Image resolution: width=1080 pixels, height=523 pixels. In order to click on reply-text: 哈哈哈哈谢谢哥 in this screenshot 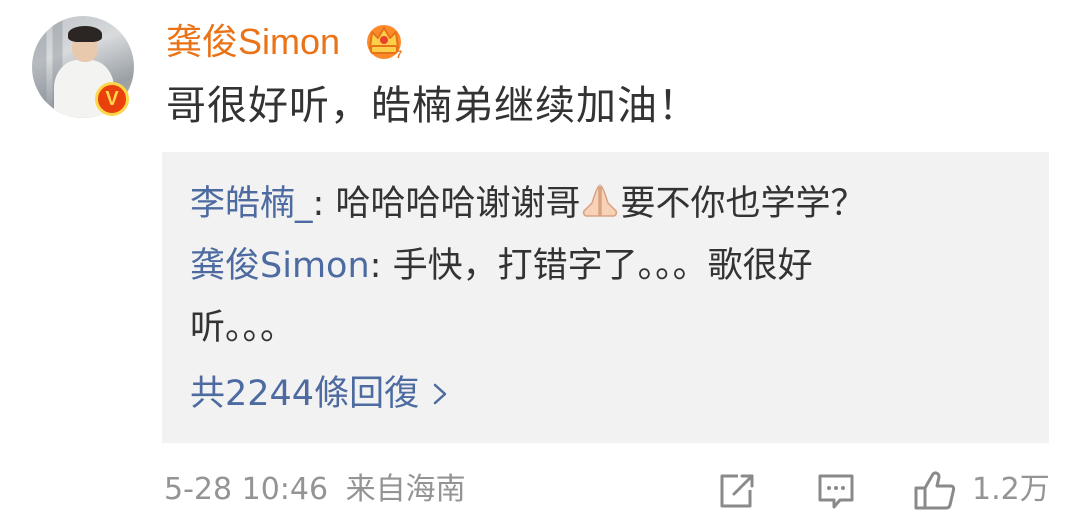, I will do `click(458, 204)`.